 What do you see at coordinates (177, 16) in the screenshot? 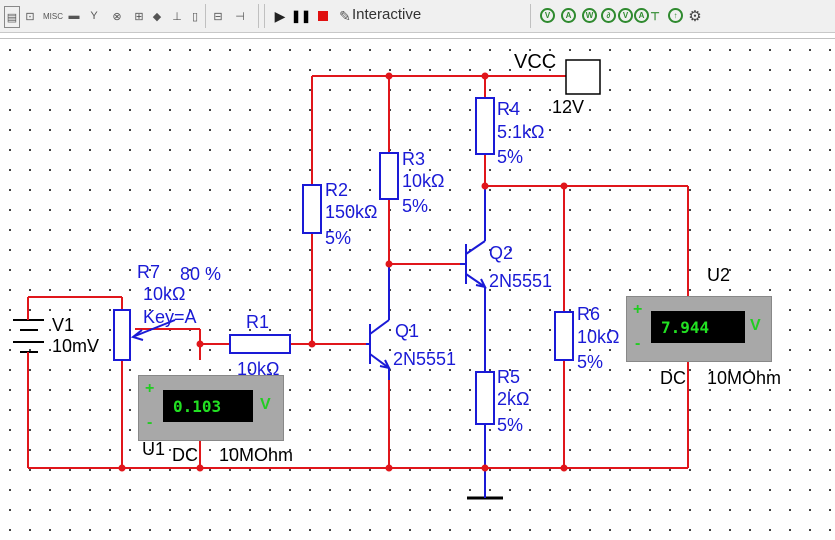
I see `ground-icon: ⊥` at bounding box center [177, 16].